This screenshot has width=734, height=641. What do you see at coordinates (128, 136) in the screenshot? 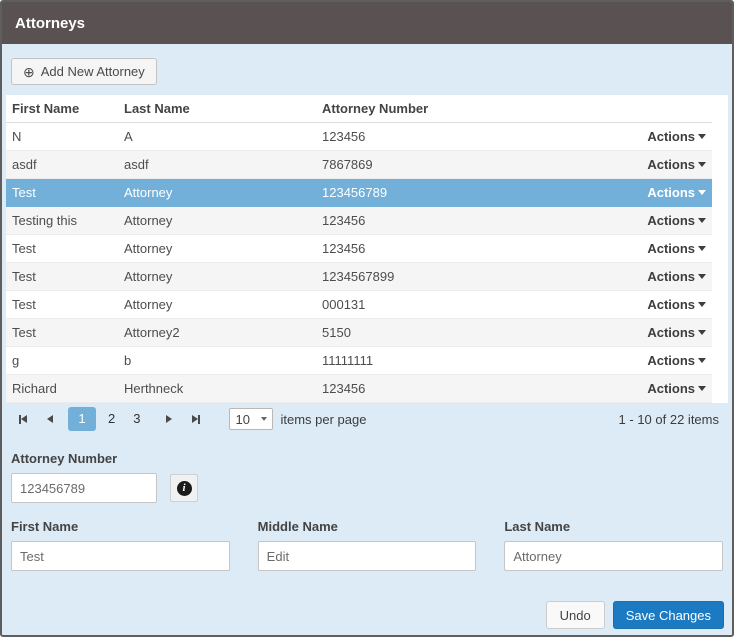
I see `cell-last: A` at bounding box center [128, 136].